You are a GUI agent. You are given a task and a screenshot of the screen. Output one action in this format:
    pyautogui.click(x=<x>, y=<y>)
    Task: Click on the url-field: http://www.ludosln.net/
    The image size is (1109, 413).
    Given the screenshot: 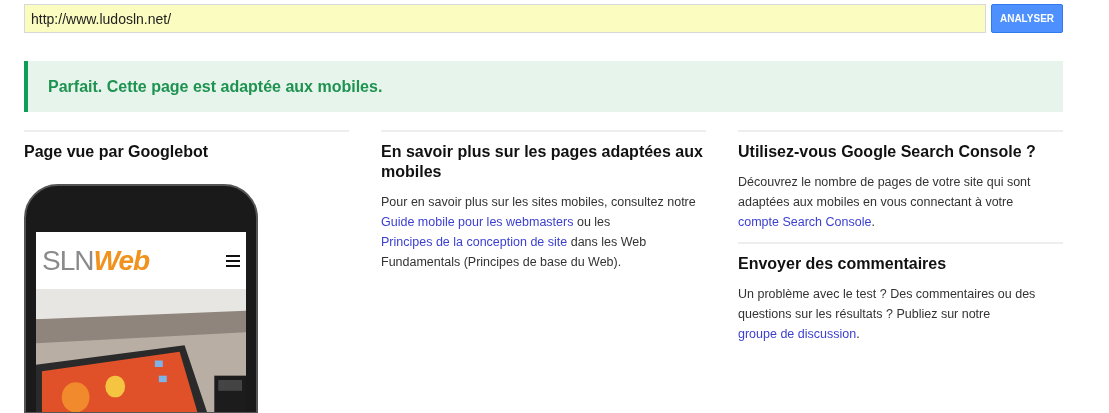 What is the action you would take?
    pyautogui.click(x=505, y=18)
    